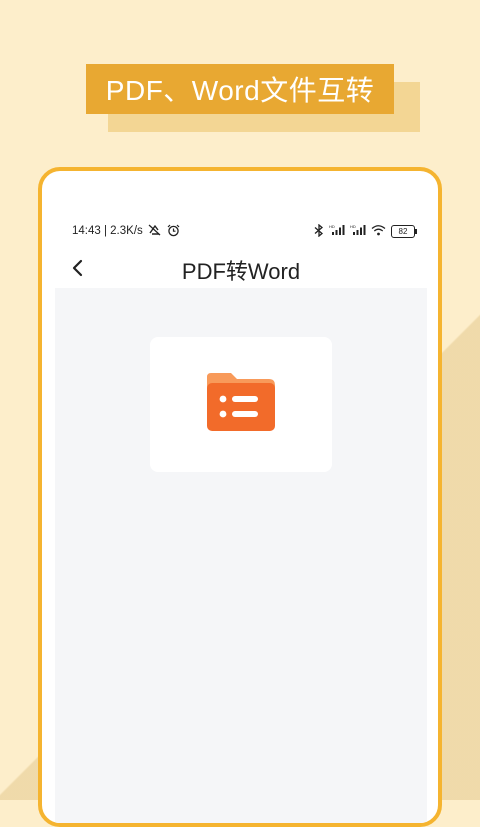 This screenshot has width=480, height=827. I want to click on promo-banner: PDF、Word文件互转, so click(240, 89).